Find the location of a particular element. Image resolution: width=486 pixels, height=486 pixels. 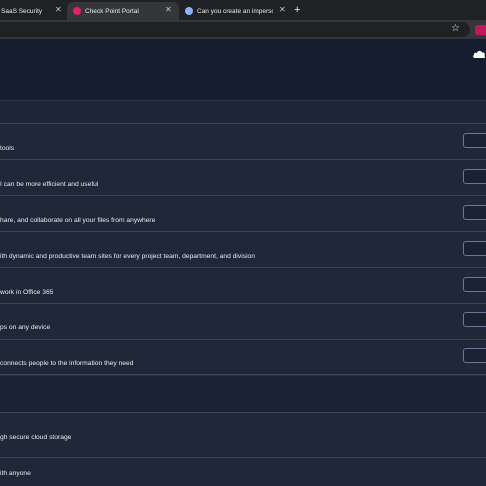

item-description: tools is located at coordinates (7, 148).